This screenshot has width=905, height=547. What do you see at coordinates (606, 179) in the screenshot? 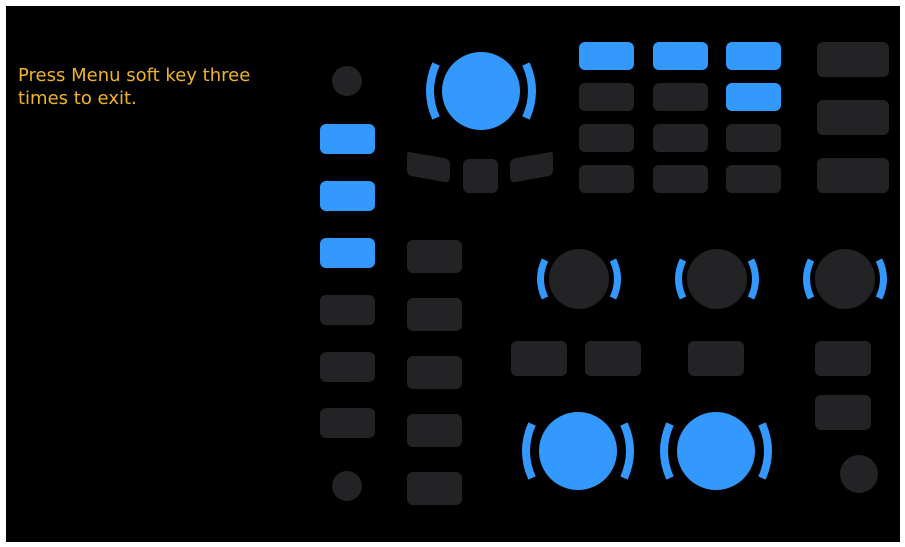
I see `grid-key-r4c1` at bounding box center [606, 179].